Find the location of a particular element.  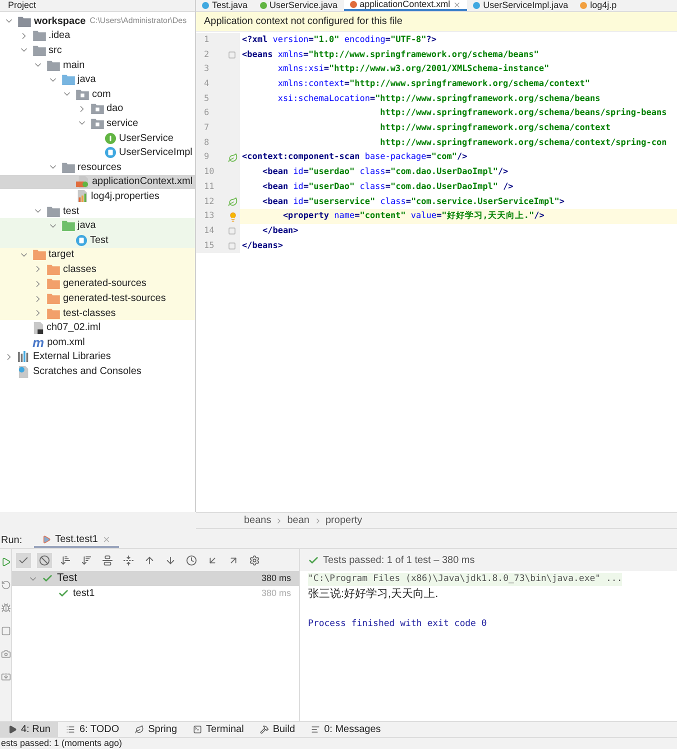

debug-icon is located at coordinates (5, 608).